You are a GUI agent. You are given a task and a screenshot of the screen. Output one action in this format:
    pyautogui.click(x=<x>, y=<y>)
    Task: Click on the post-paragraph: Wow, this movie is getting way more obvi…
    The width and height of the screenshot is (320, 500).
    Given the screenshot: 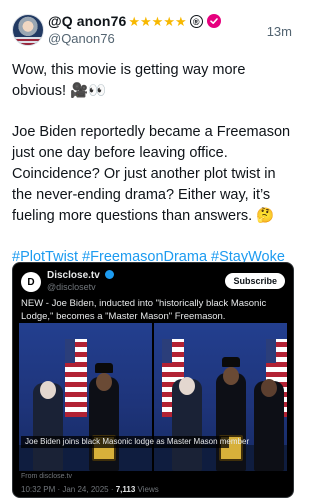 What is the action you would take?
    pyautogui.click(x=129, y=80)
    